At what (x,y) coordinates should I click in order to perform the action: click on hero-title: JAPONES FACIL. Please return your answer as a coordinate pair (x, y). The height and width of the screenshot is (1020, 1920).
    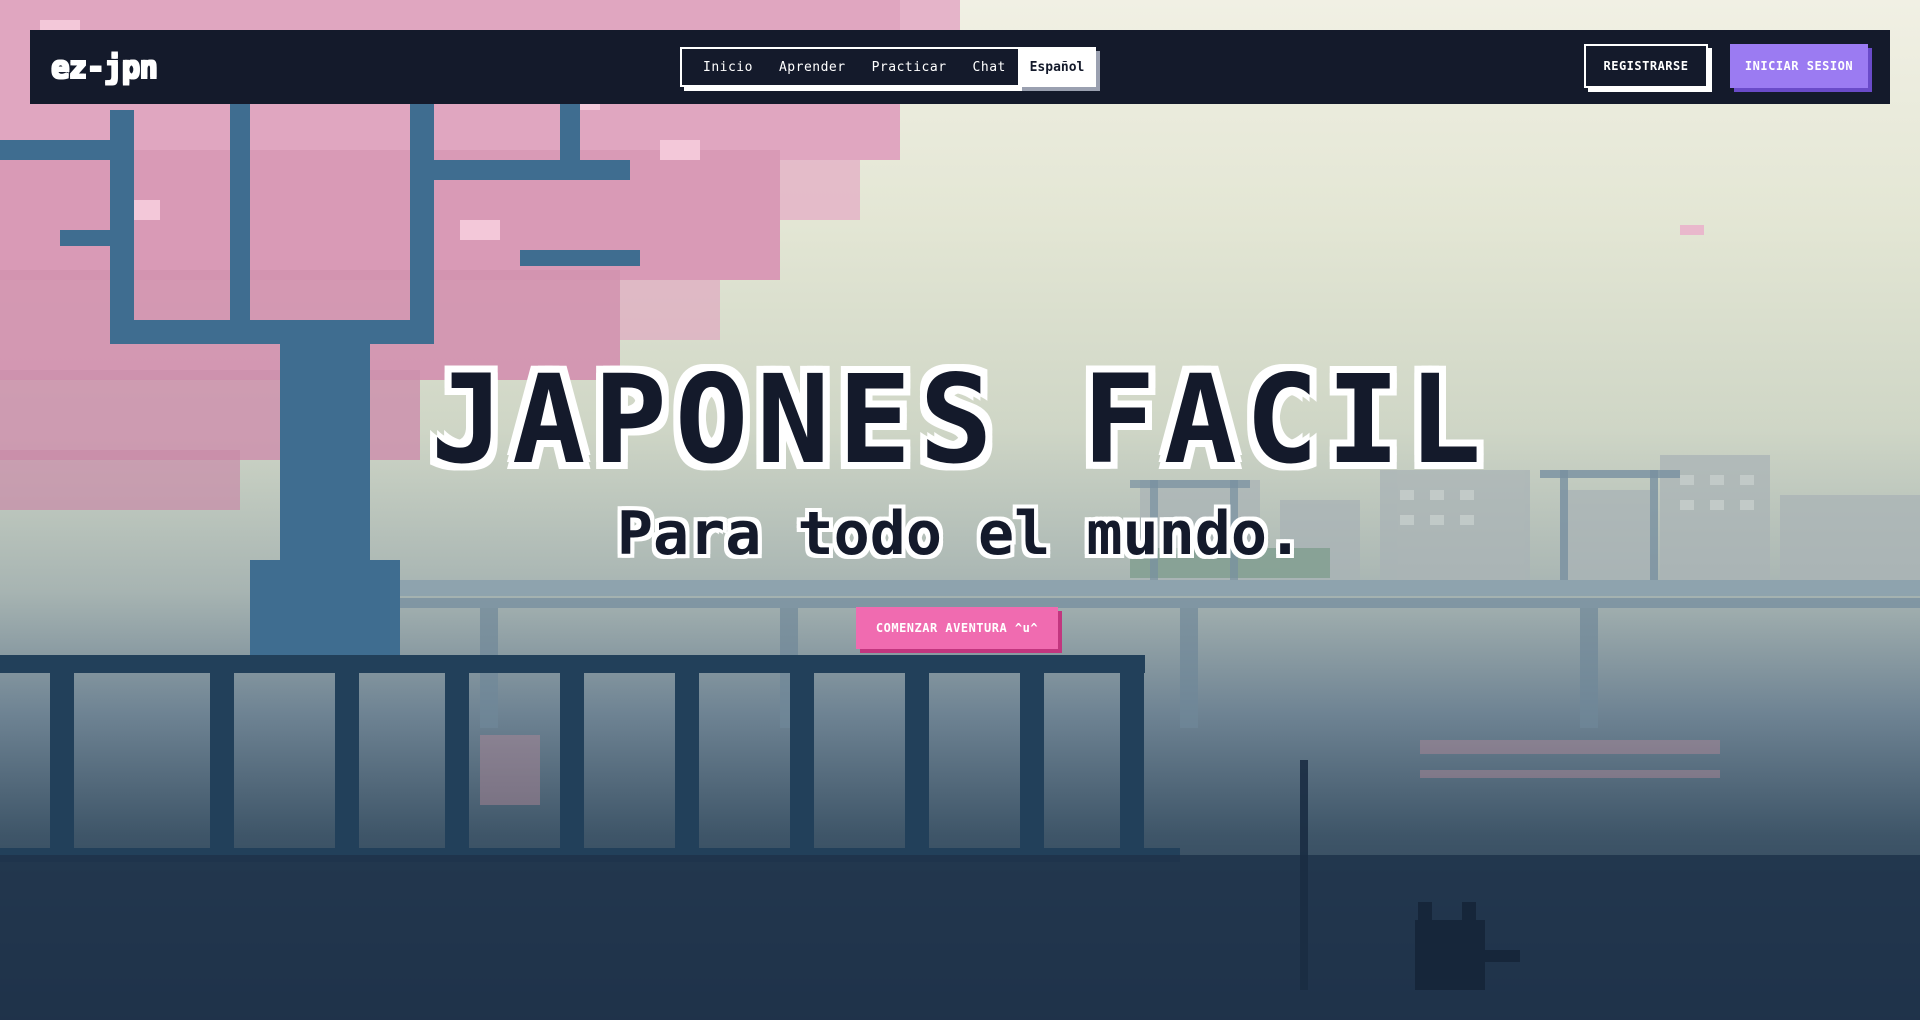
    Looking at the image, I should click on (960, 420).